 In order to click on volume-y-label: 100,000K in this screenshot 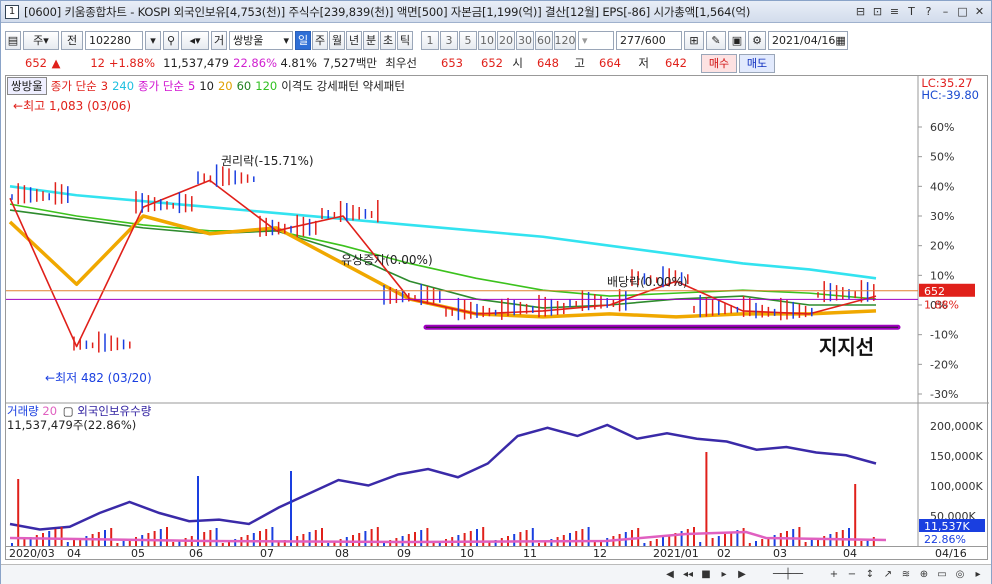, I will do `click(956, 486)`.